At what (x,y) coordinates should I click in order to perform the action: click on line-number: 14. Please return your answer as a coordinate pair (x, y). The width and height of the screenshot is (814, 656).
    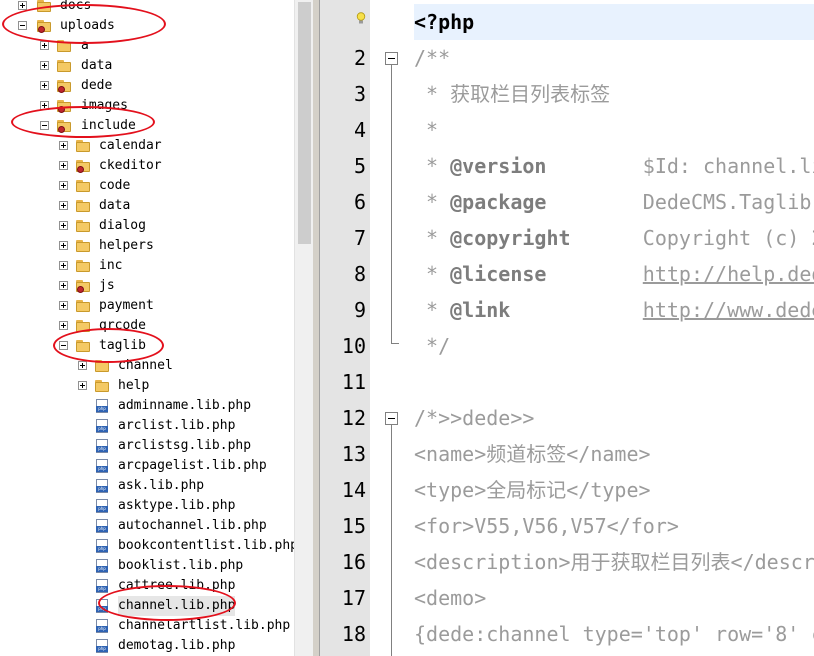
    Looking at the image, I should click on (353, 490).